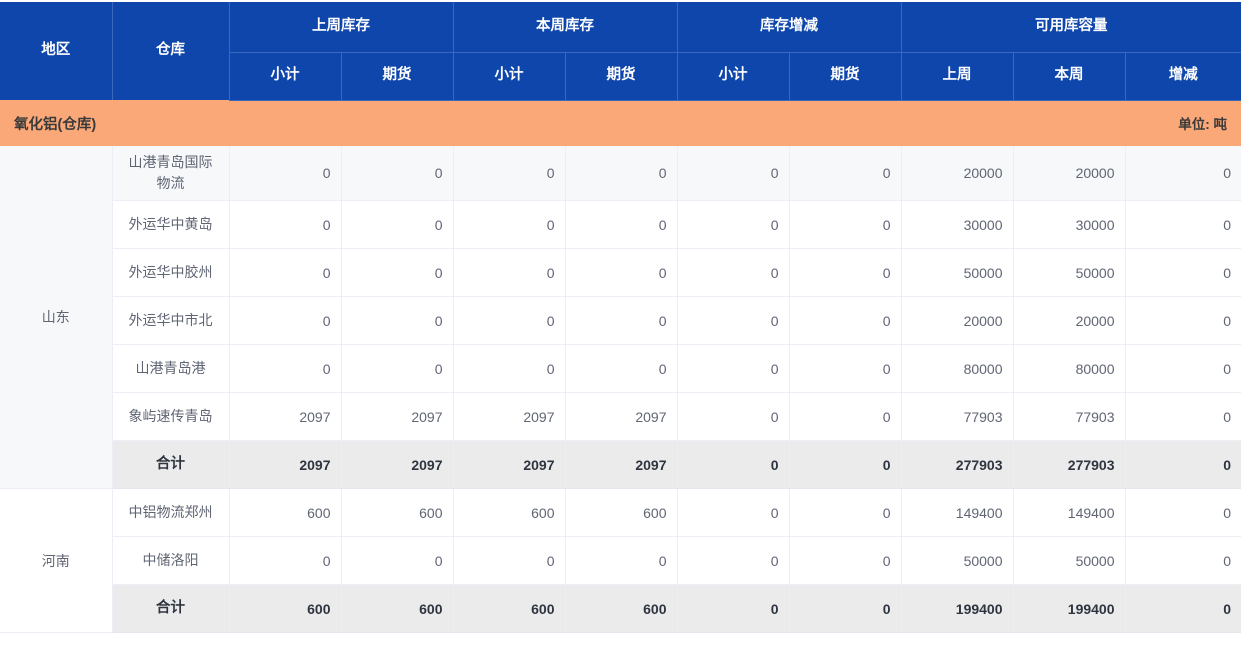  I want to click on total-row: 合计 600 600 600 600 0 0 199400 199400 0, so click(621, 608).